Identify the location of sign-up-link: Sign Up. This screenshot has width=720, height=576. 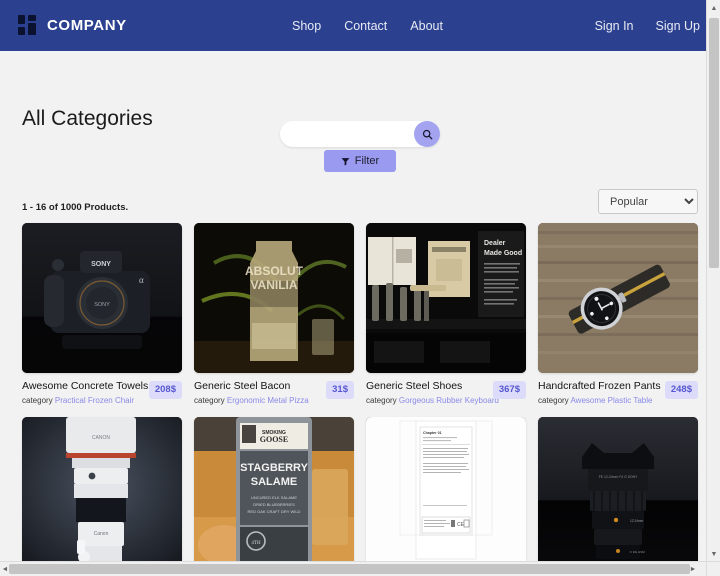
(678, 26).